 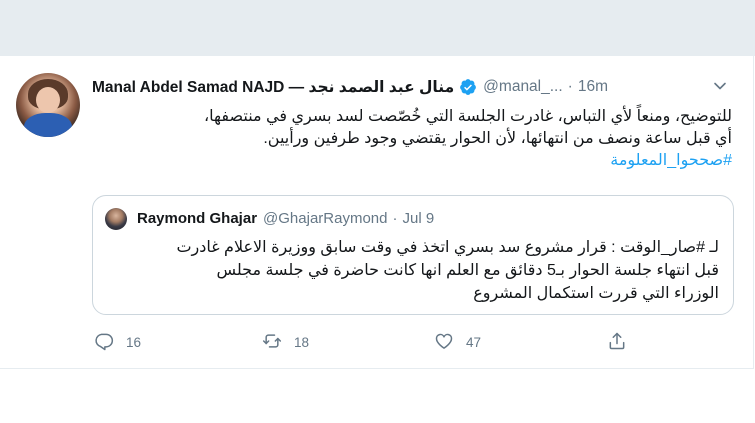 What do you see at coordinates (272, 342) in the screenshot?
I see `retweet-icon` at bounding box center [272, 342].